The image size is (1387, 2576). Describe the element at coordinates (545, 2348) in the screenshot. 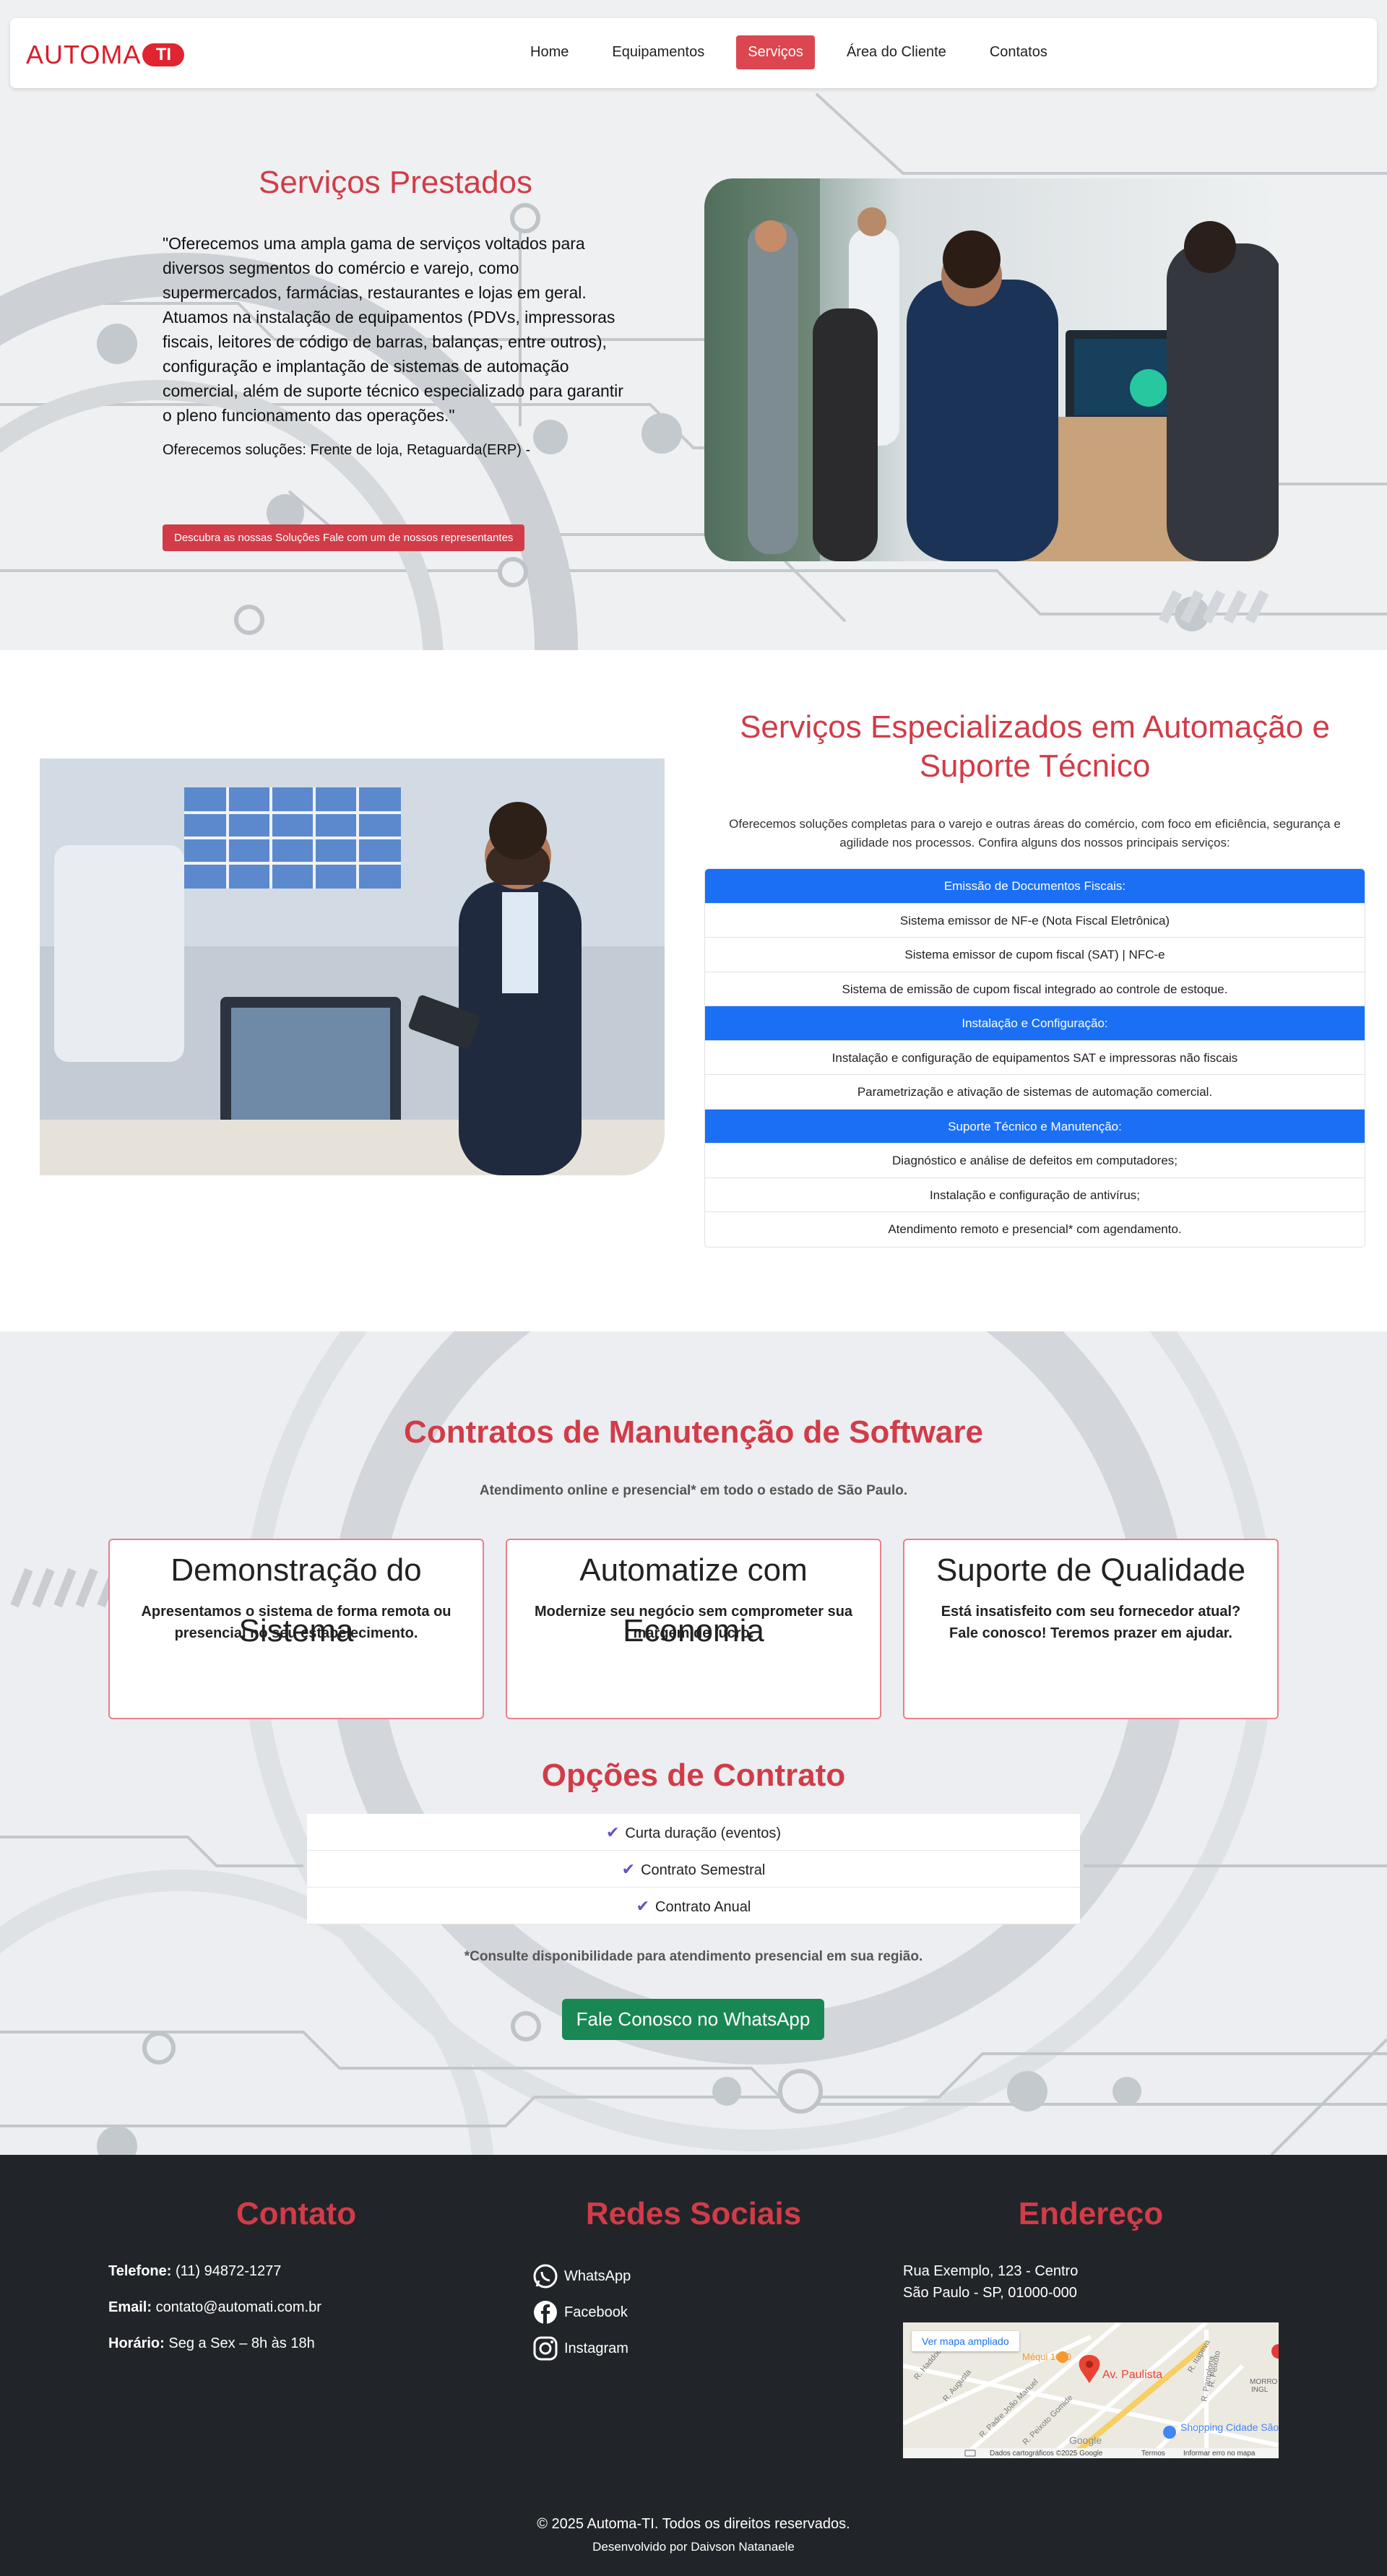

I see `instagram-icon` at that location.